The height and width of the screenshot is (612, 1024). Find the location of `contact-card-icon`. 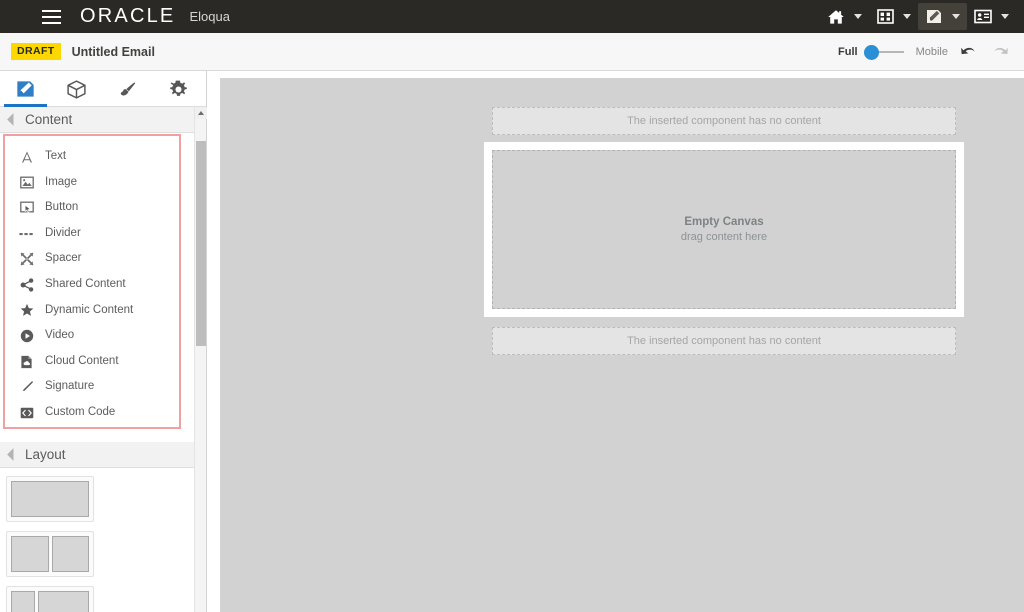

contact-card-icon is located at coordinates (983, 17).